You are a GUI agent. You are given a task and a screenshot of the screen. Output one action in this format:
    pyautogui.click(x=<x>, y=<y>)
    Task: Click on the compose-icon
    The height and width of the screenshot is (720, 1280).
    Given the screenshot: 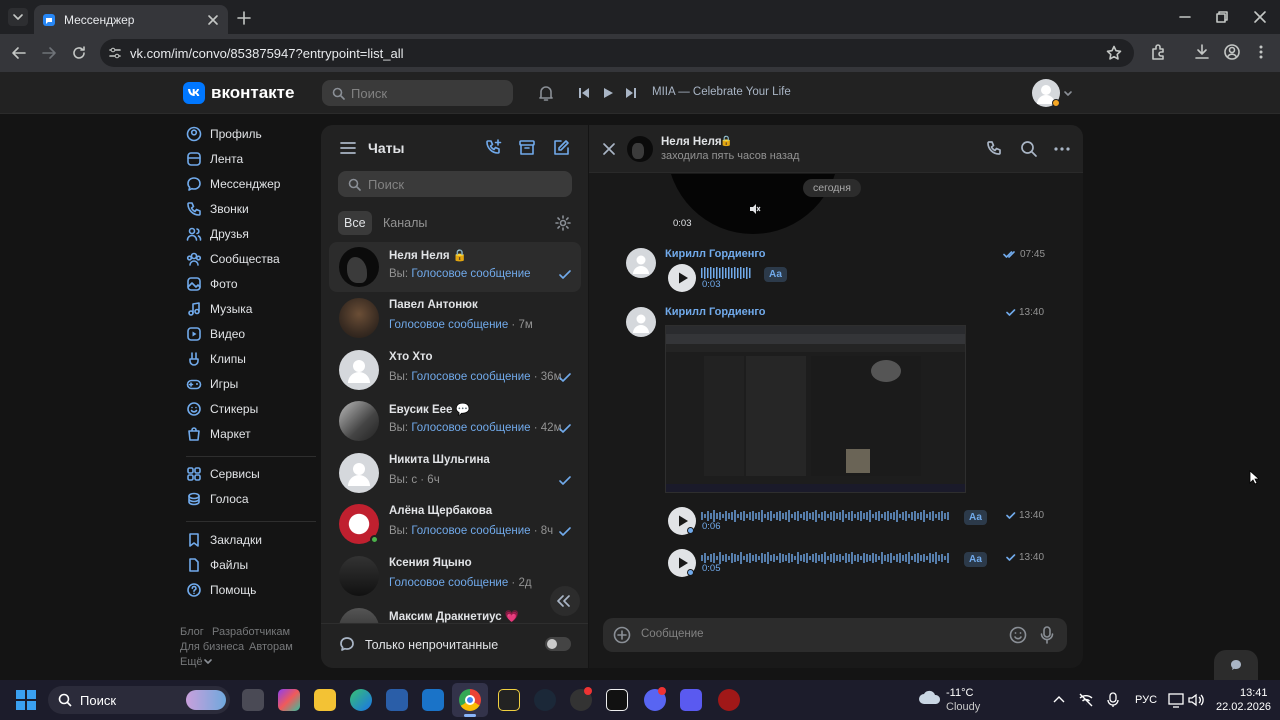 What is the action you would take?
    pyautogui.click(x=561, y=148)
    